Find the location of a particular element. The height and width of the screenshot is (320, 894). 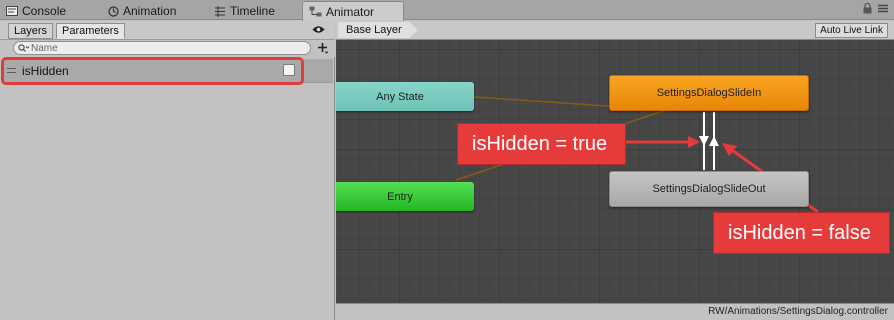

add-parameter-button is located at coordinates (323, 48).